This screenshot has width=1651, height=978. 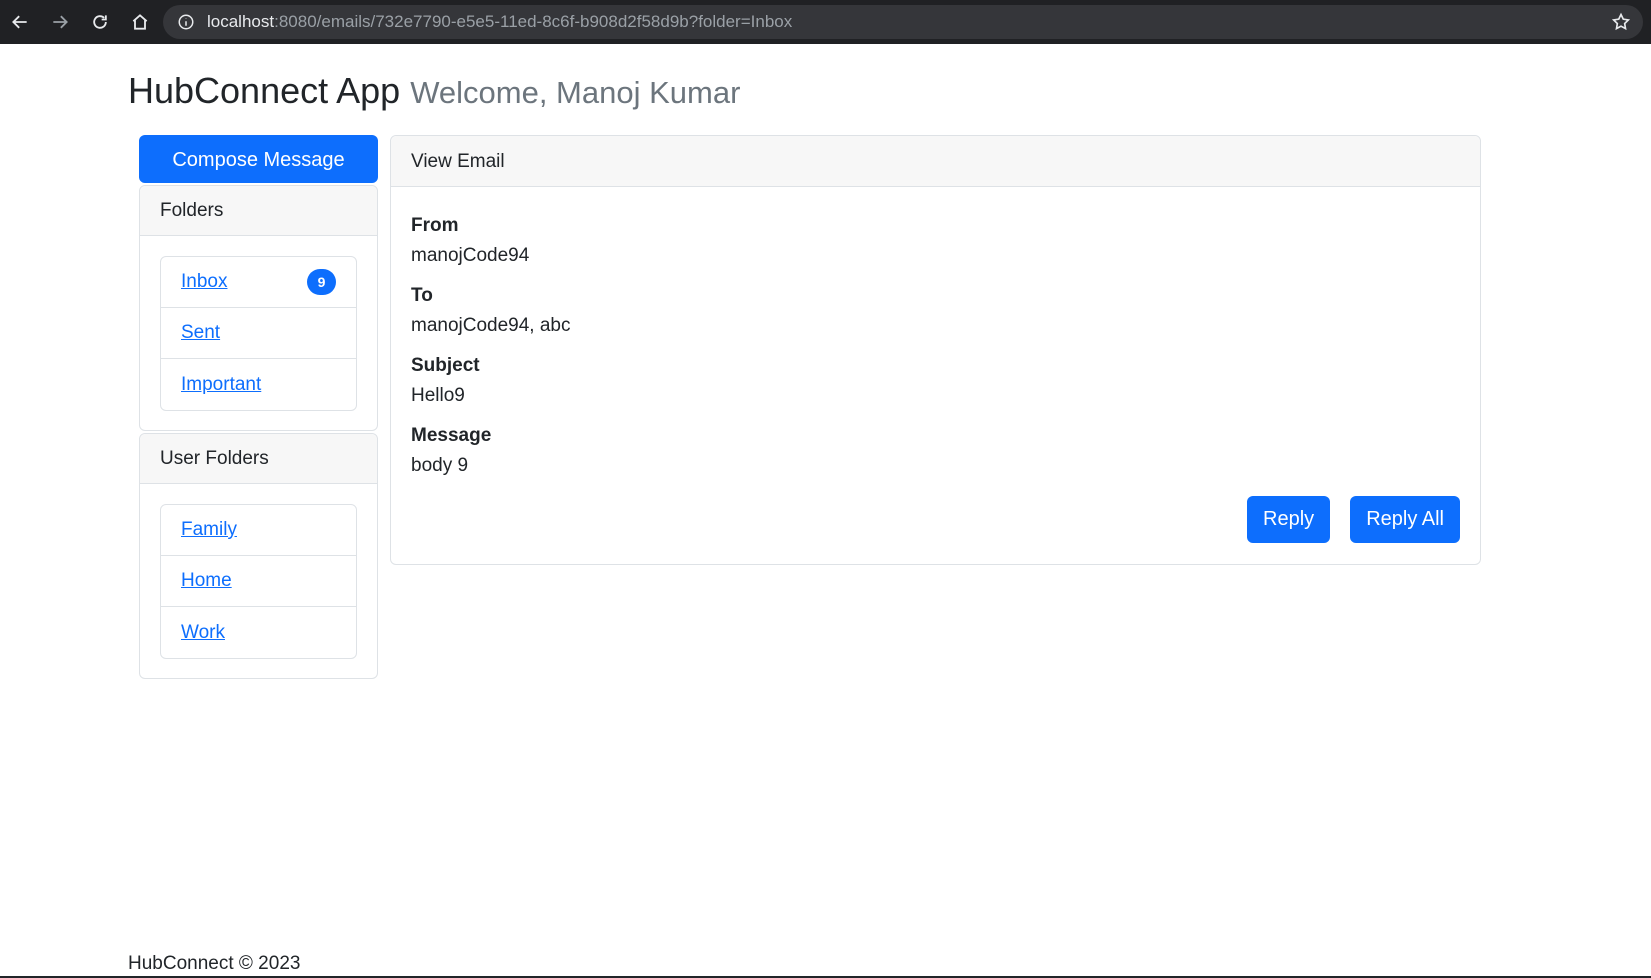 I want to click on url-host: localhost, so click(x=241, y=21).